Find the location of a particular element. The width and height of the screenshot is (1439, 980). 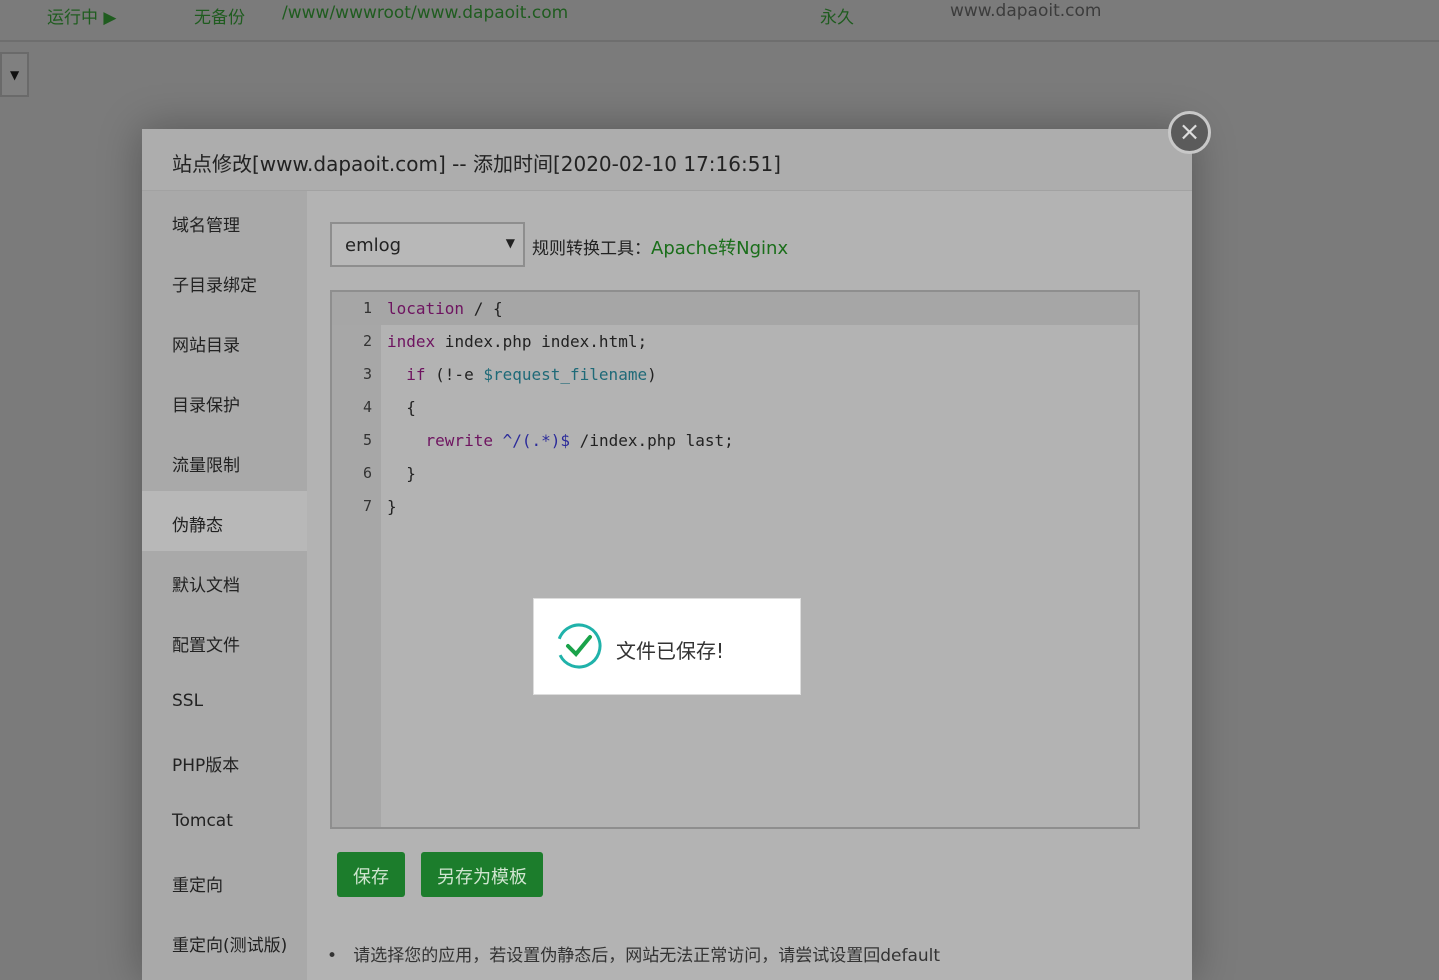

code-line: 6 } is located at coordinates (735, 473).